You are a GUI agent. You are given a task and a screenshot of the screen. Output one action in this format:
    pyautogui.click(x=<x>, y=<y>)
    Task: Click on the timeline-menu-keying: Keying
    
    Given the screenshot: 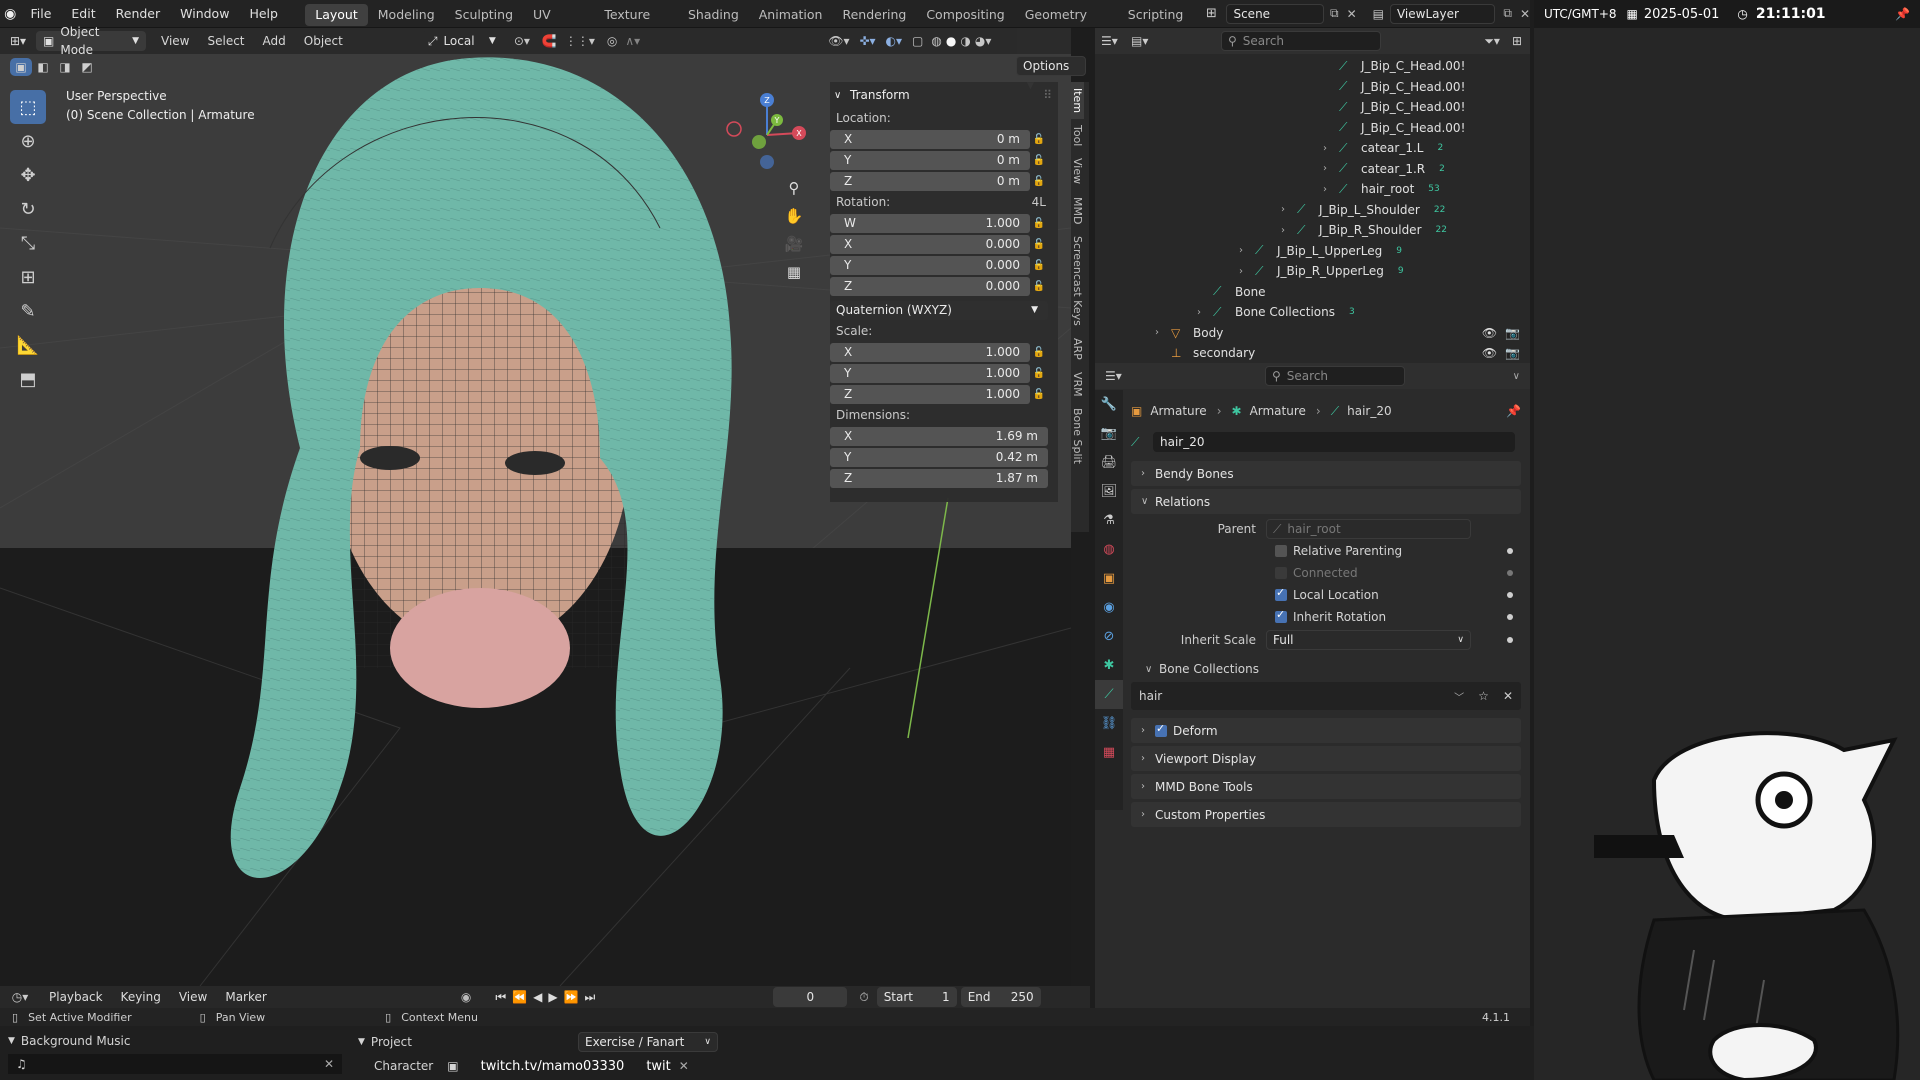 What is the action you would take?
    pyautogui.click(x=141, y=997)
    